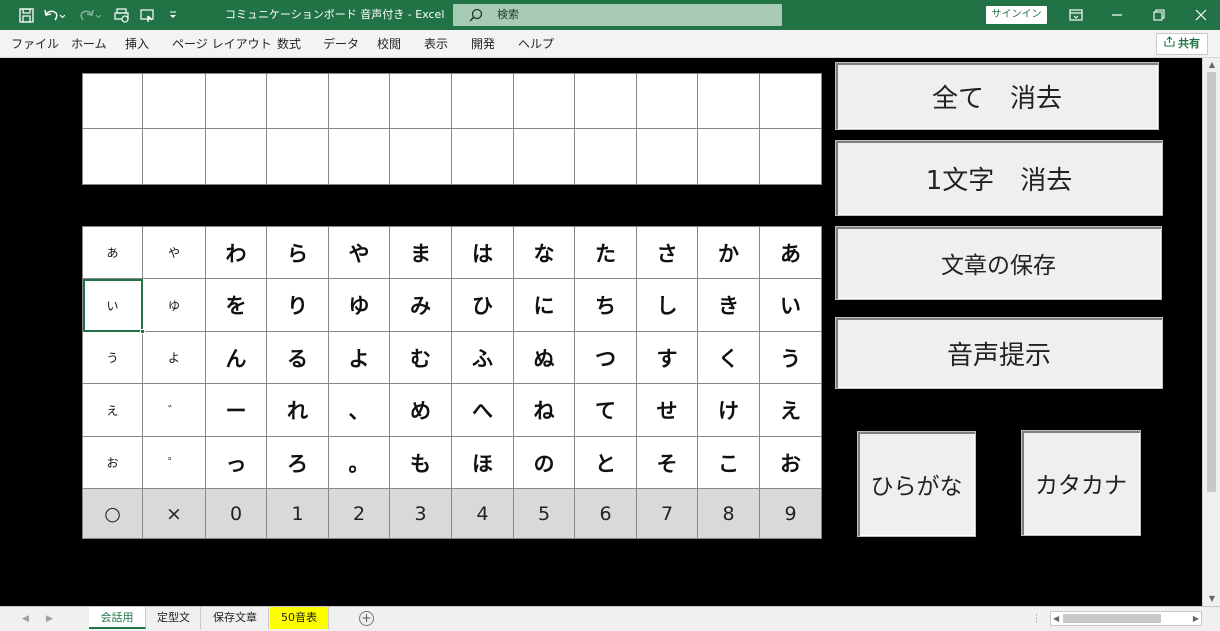  Describe the element at coordinates (113, 253) in the screenshot. I see `kana-key: あ` at that location.